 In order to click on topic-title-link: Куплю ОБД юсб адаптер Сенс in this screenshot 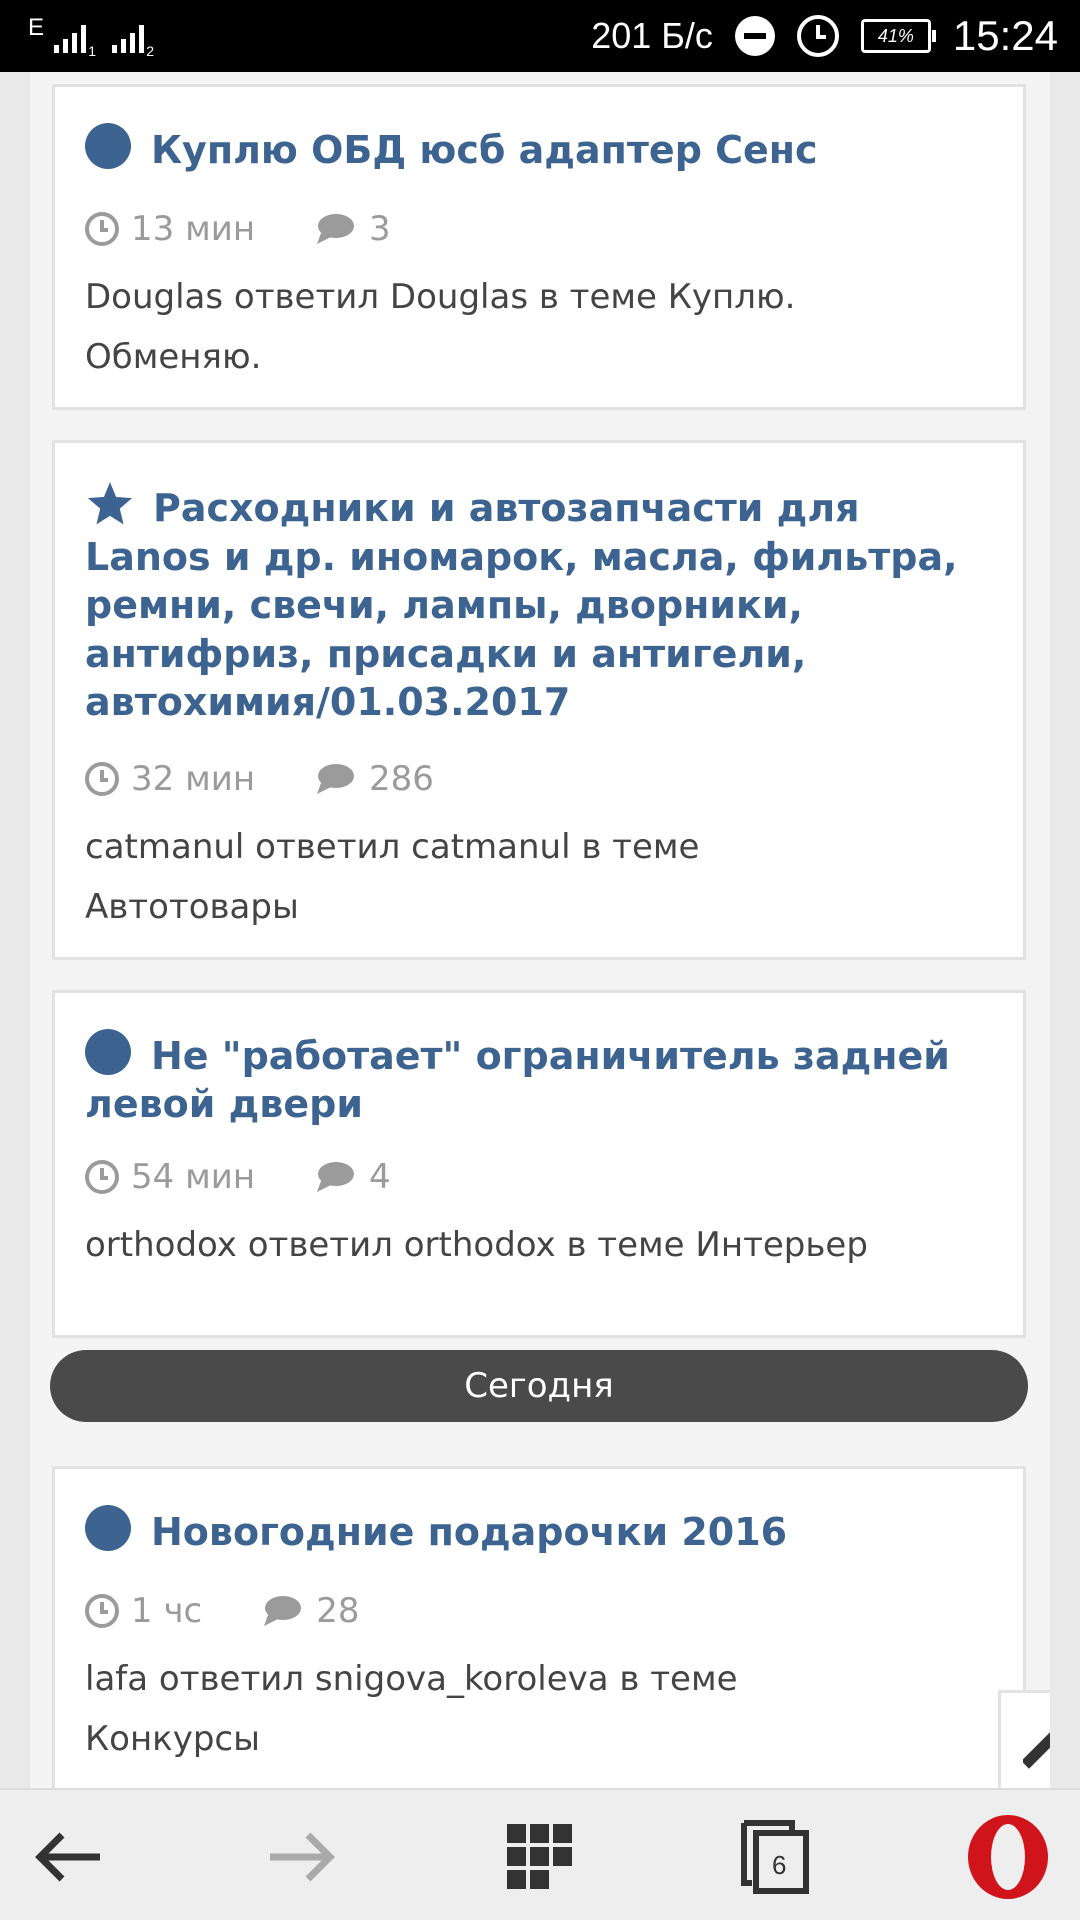, I will do `click(534, 148)`.